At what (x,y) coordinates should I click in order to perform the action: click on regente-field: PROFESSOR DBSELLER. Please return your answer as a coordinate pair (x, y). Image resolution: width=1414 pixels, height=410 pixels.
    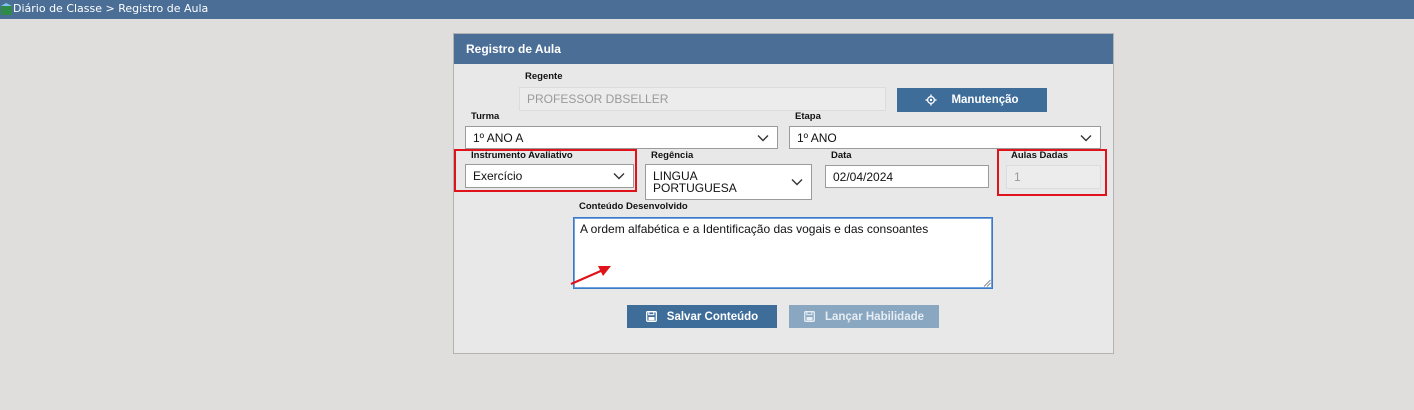
    Looking at the image, I should click on (702, 99).